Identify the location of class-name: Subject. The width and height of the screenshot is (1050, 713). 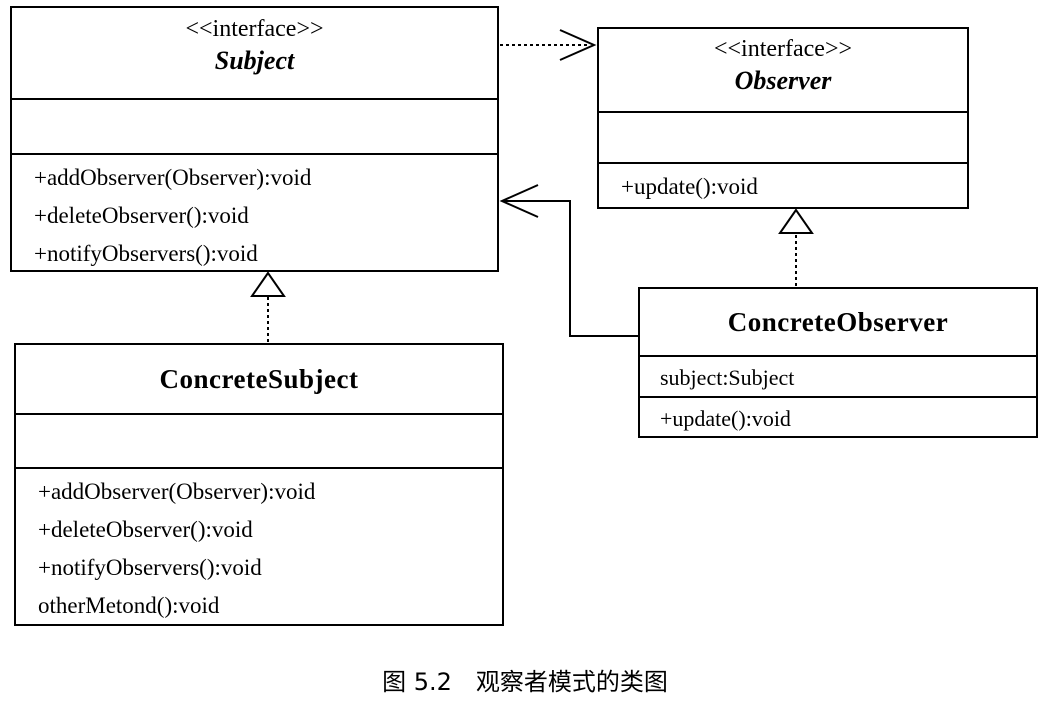
(254, 60).